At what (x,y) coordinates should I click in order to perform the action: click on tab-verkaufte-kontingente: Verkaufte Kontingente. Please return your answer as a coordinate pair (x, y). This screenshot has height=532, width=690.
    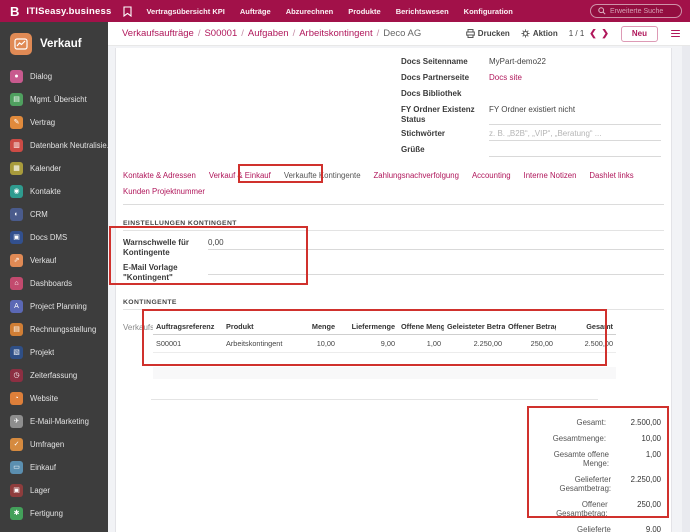
    Looking at the image, I should click on (322, 175).